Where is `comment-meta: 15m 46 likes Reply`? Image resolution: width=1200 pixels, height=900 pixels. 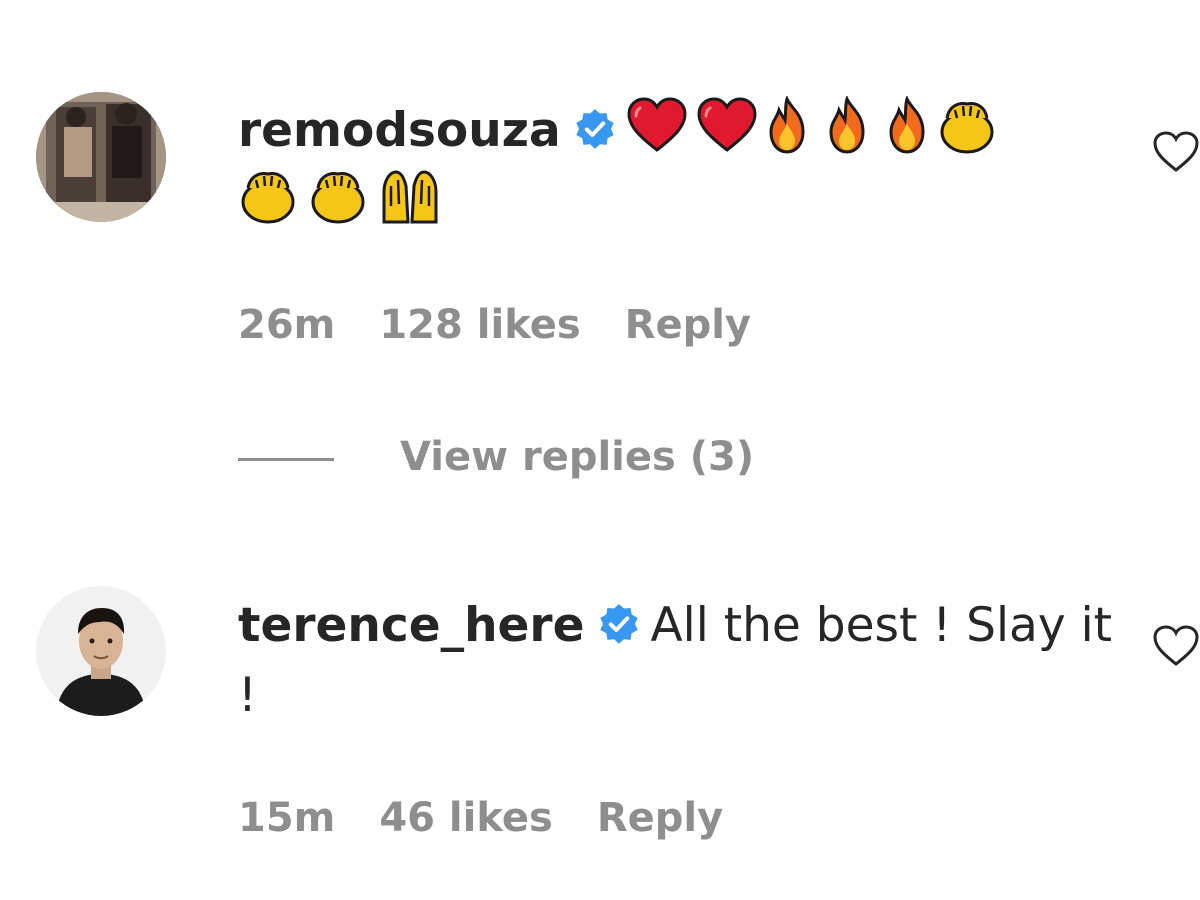 comment-meta: 15m 46 likes Reply is located at coordinates (502, 818).